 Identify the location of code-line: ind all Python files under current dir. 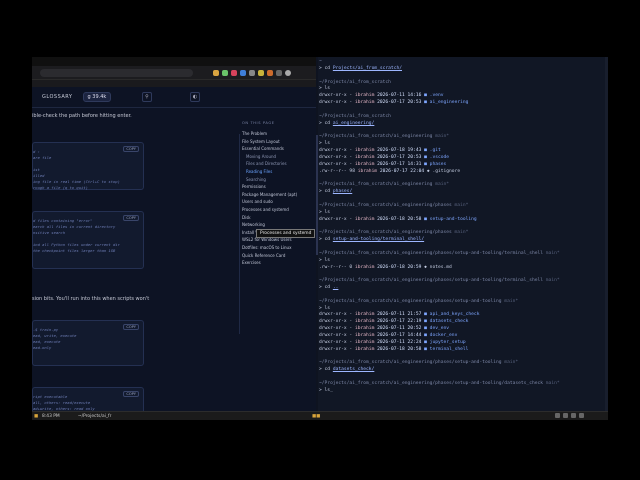
(76, 244).